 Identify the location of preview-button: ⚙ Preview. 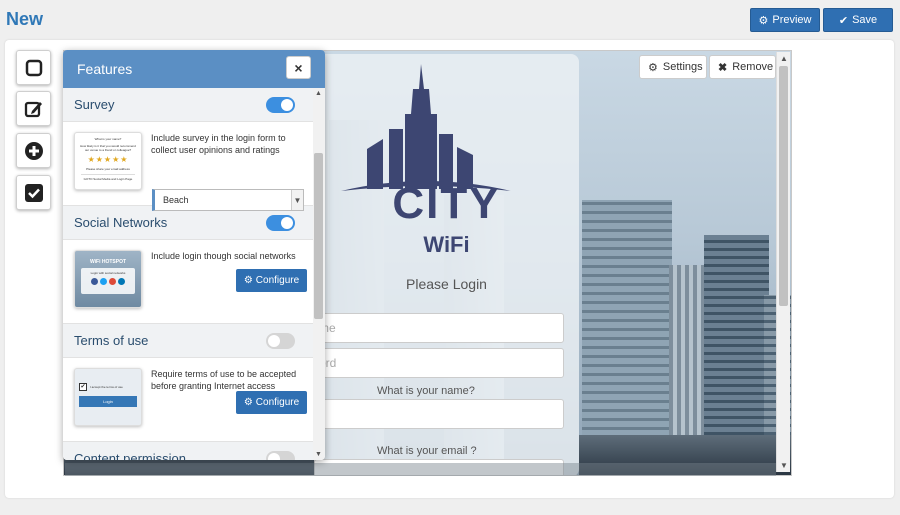
(785, 20).